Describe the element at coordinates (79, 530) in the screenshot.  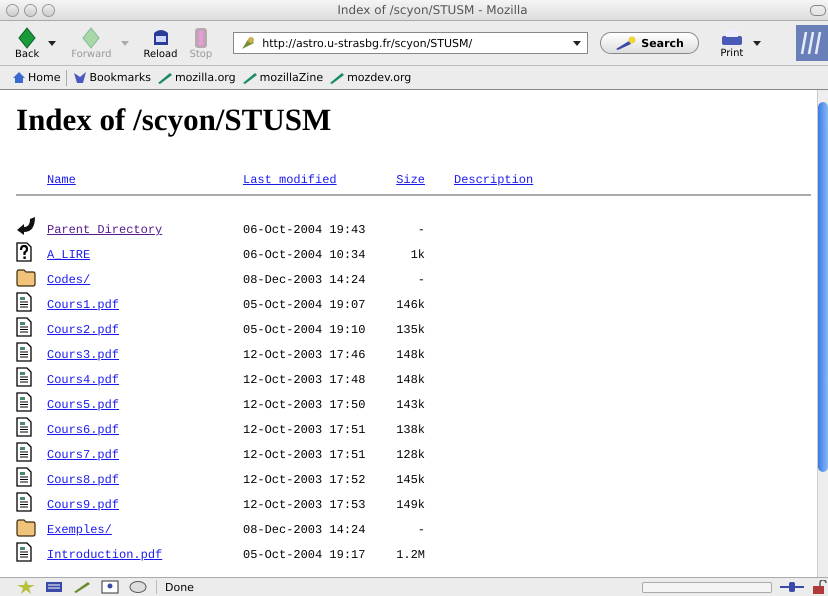
I see `file-link: Exemples/` at that location.